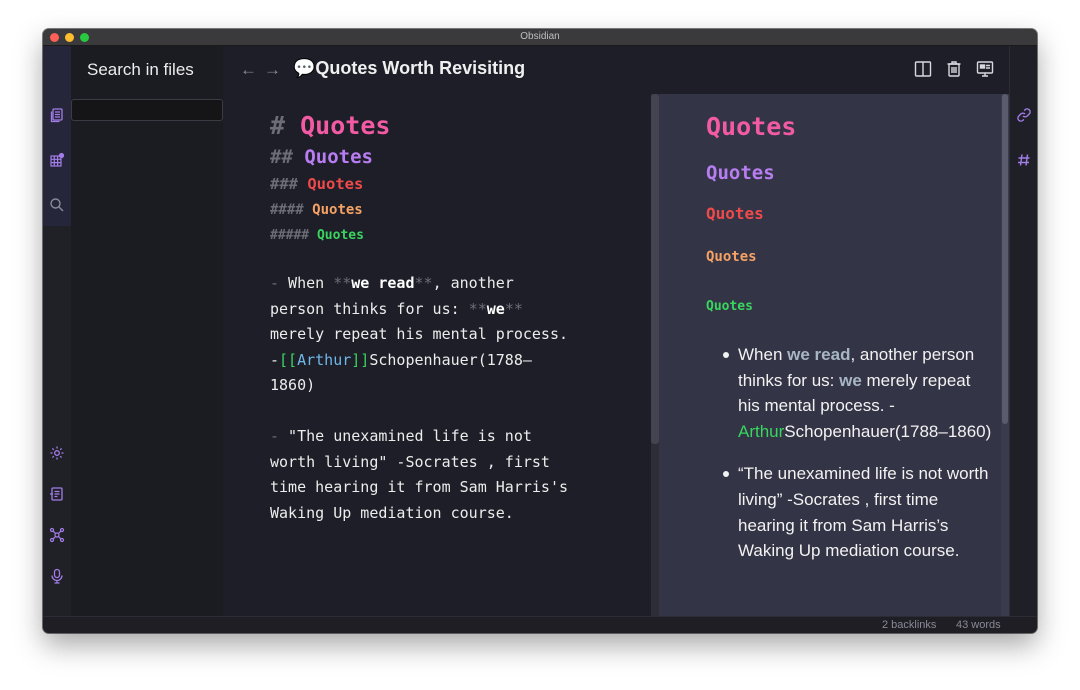  What do you see at coordinates (1023, 331) in the screenshot?
I see `right-ribbon` at bounding box center [1023, 331].